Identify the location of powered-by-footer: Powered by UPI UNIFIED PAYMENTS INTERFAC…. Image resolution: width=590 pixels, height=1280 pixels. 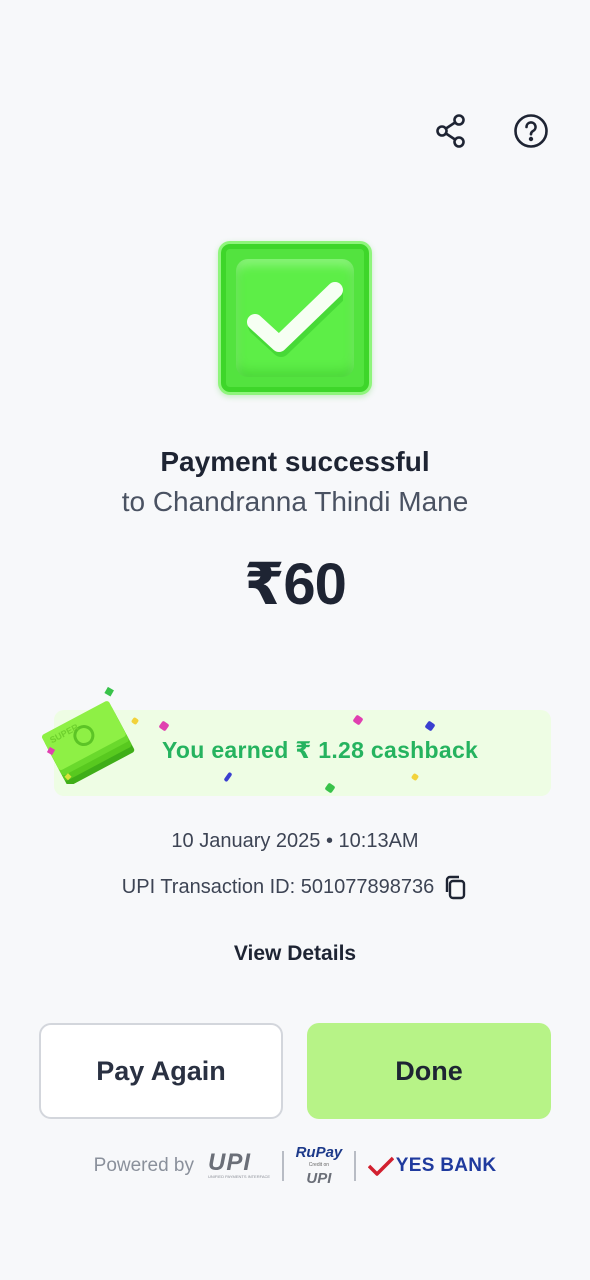
(295, 1165).